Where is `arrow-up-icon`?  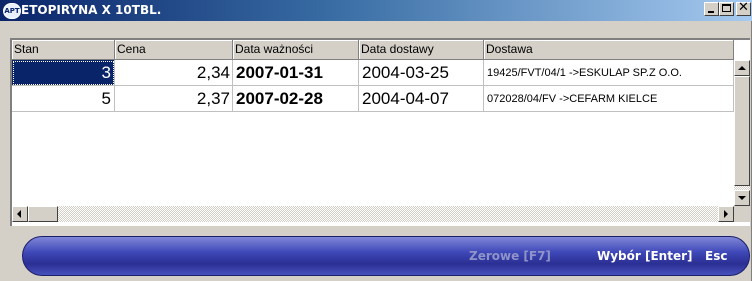
arrow-up-icon is located at coordinates (742, 68).